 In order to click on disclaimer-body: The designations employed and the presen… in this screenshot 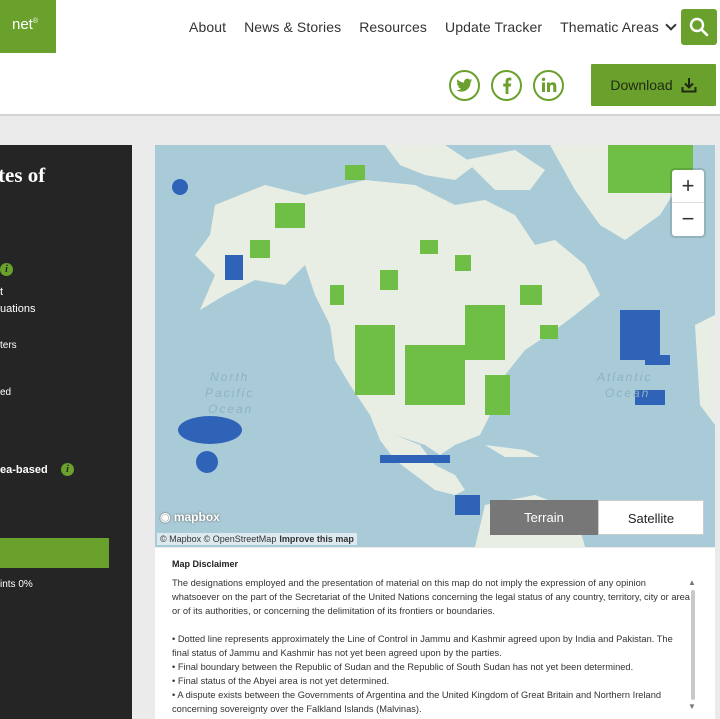, I will do `click(432, 646)`.